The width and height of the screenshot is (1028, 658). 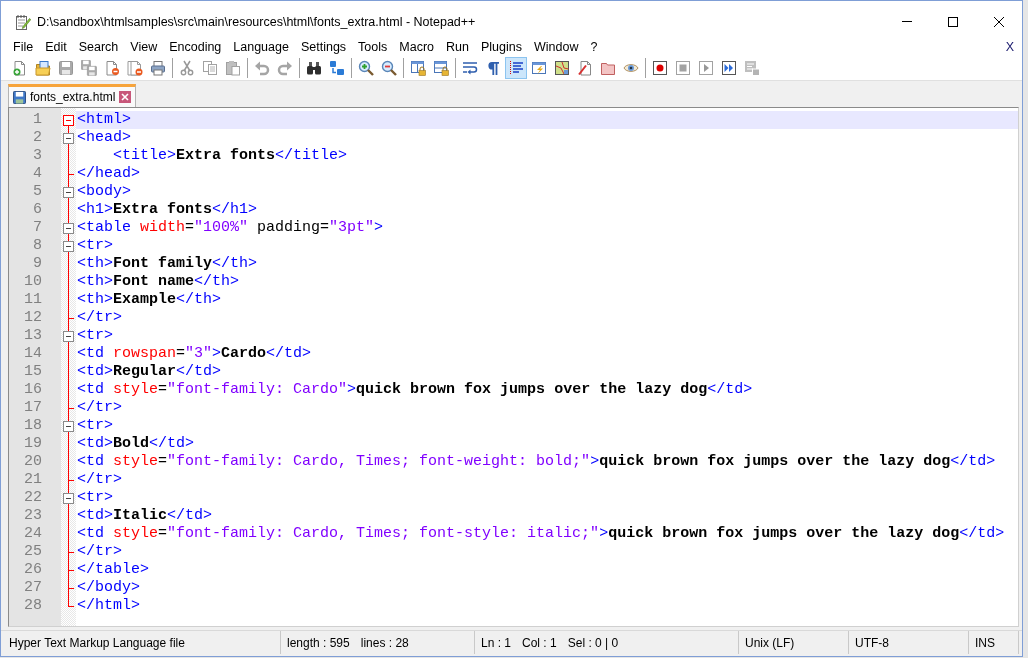 I want to click on menu-item: Run, so click(x=457, y=46).